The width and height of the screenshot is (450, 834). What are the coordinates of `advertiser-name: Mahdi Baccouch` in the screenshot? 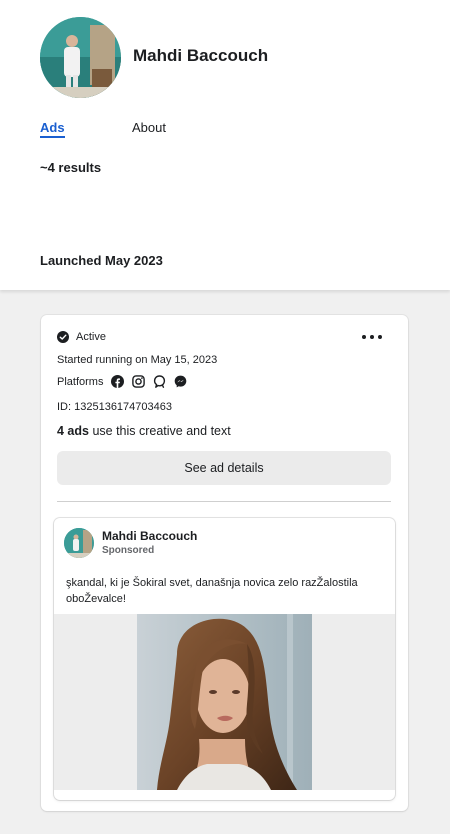 It's located at (149, 536).